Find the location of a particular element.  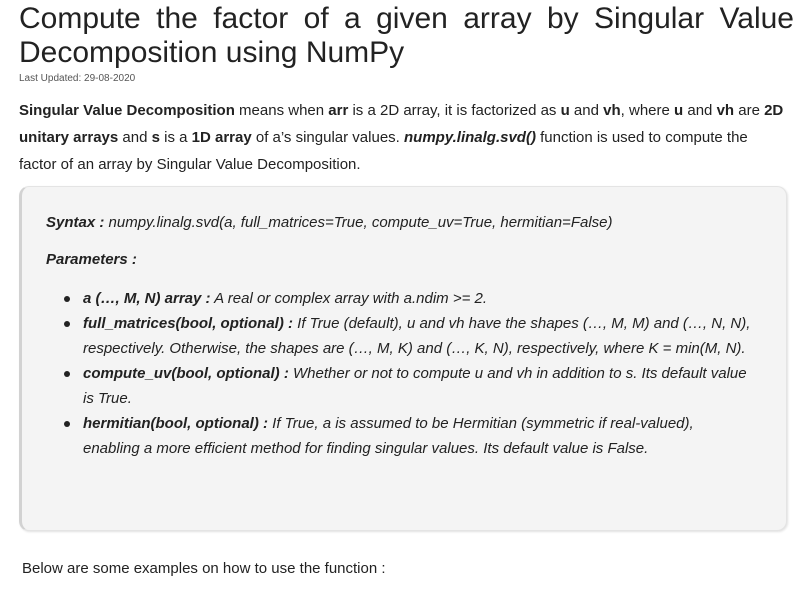

intro-term-s: s is located at coordinates (155, 137).